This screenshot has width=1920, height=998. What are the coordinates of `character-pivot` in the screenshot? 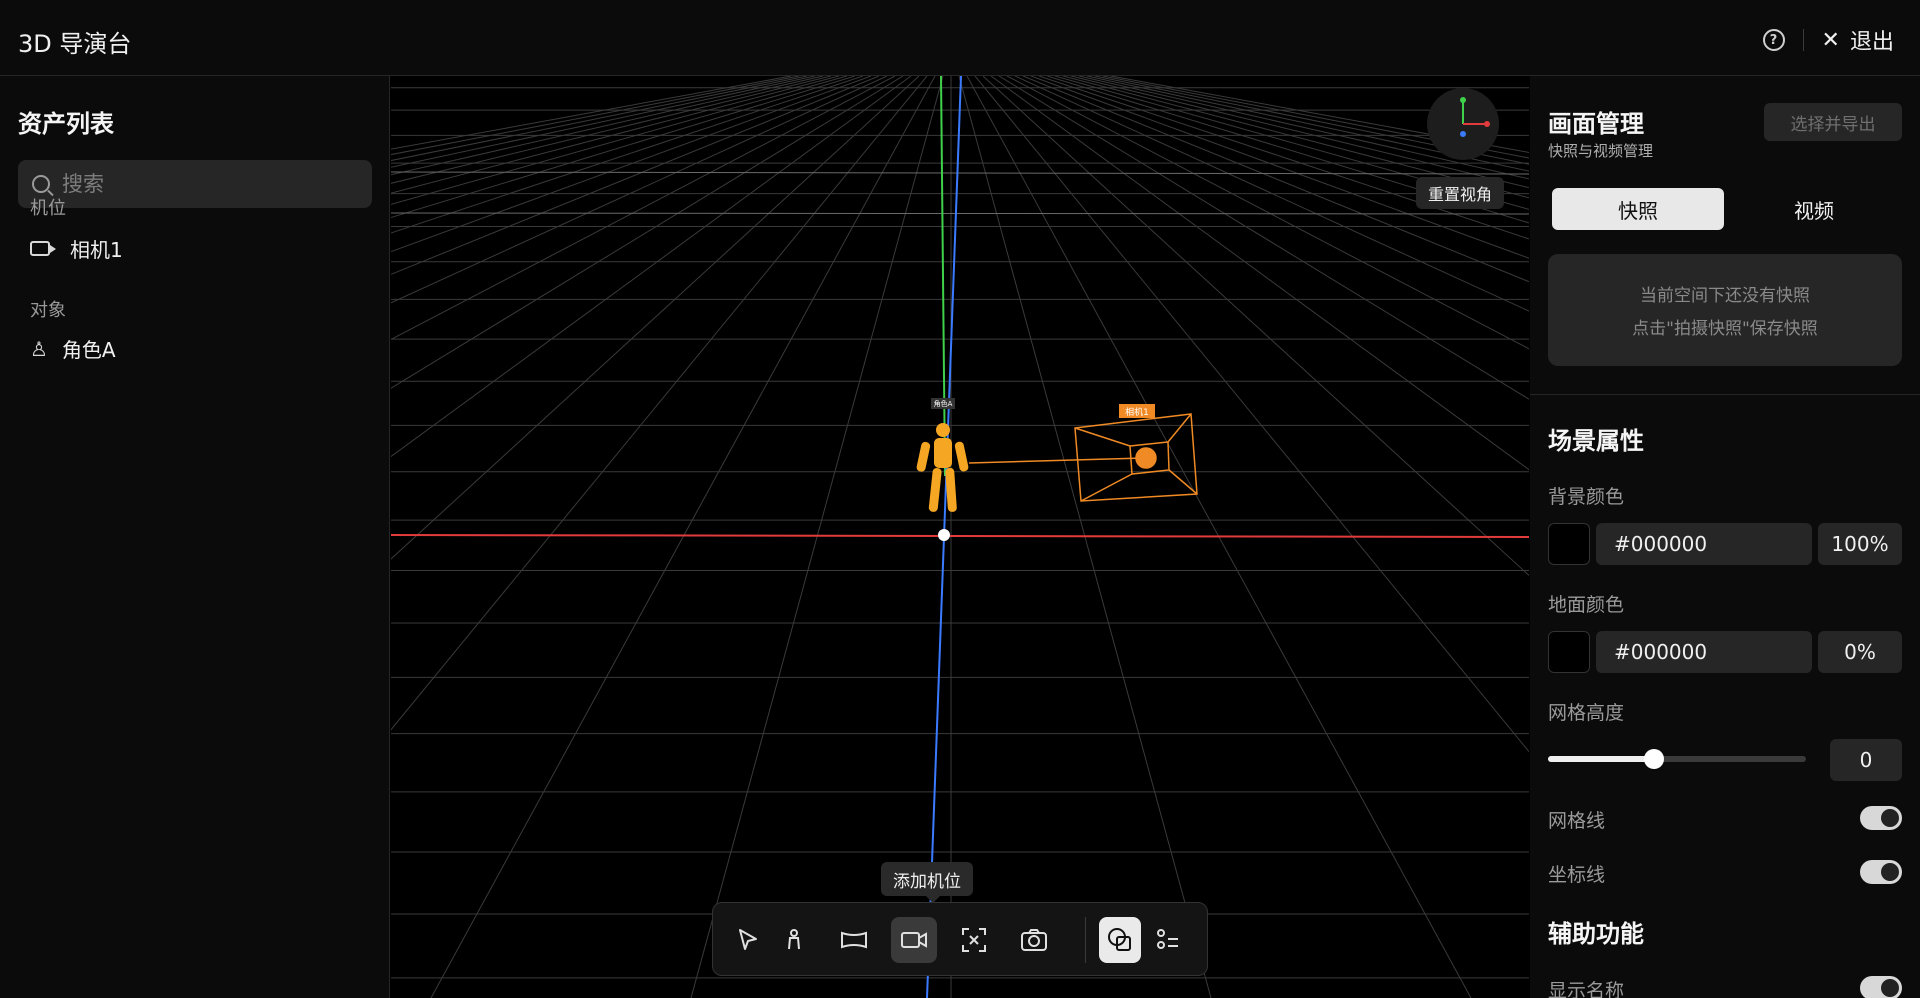 It's located at (944, 535).